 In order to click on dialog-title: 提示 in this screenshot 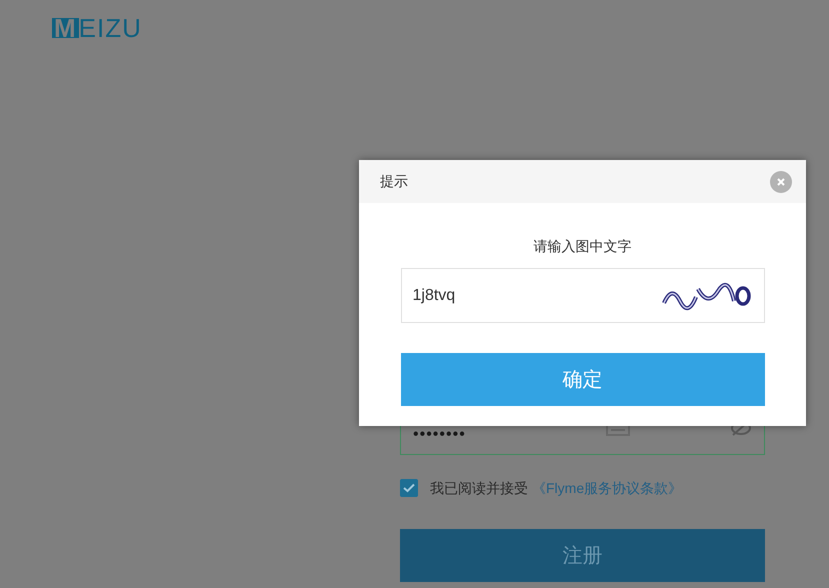, I will do `click(394, 181)`.